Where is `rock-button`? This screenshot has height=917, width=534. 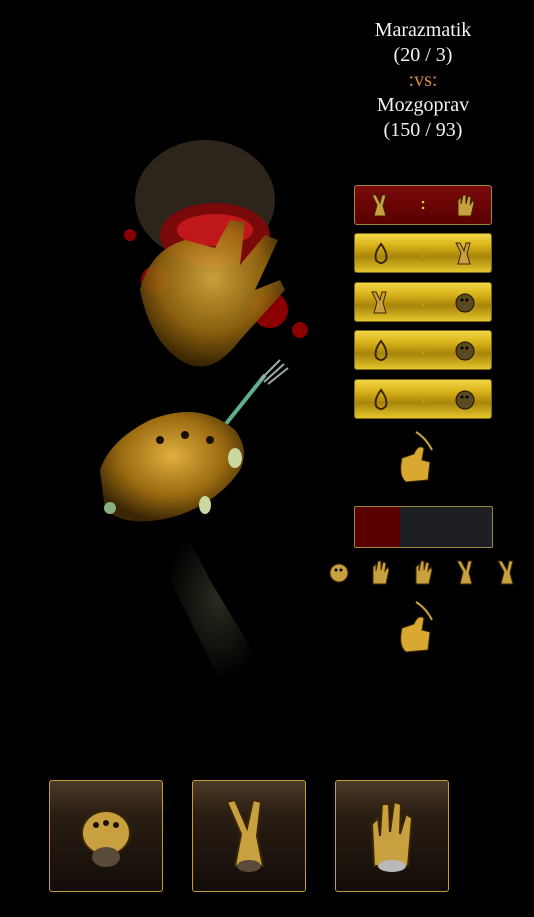
rock-button is located at coordinates (106, 836).